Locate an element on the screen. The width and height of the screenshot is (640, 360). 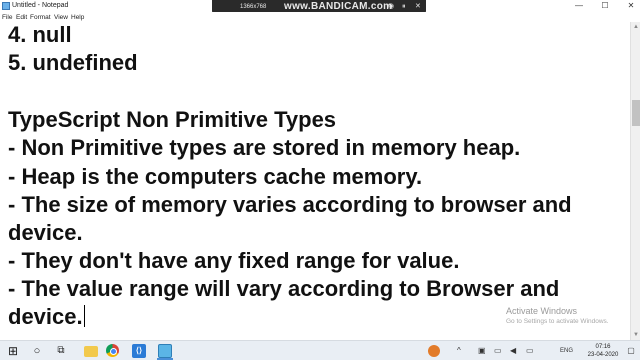
notepad-icon is located at coordinates (6, 6).